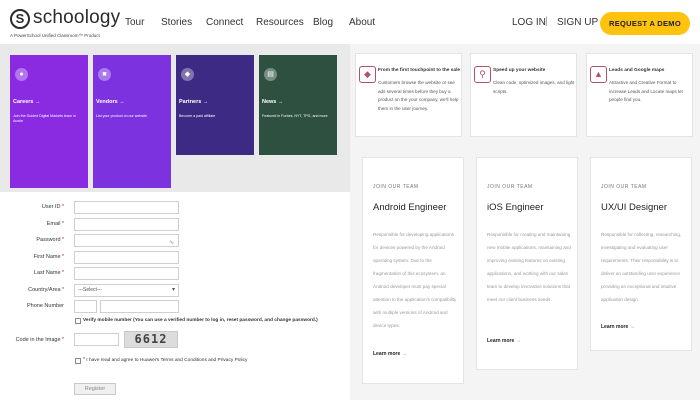  I want to click on request-demo-button: REQUEST A DEMO, so click(645, 23).